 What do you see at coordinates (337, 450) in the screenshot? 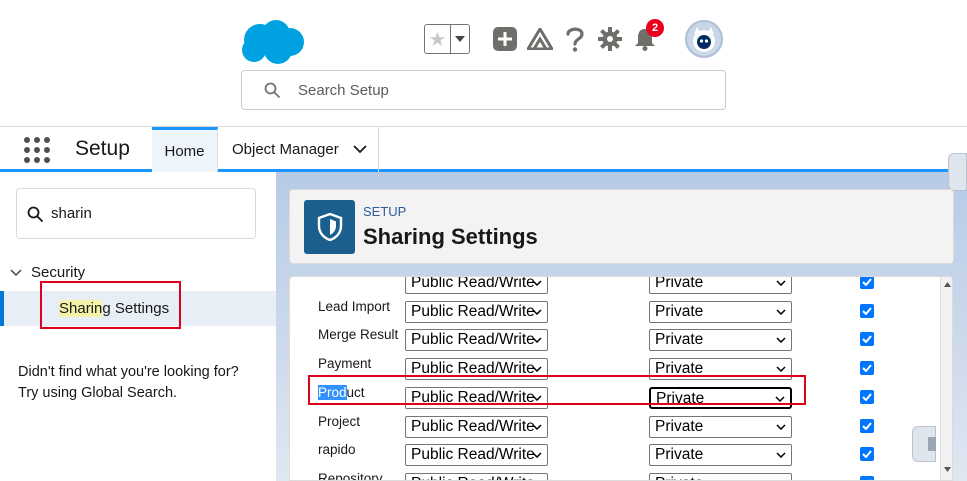
I see `object-name: rapido` at bounding box center [337, 450].